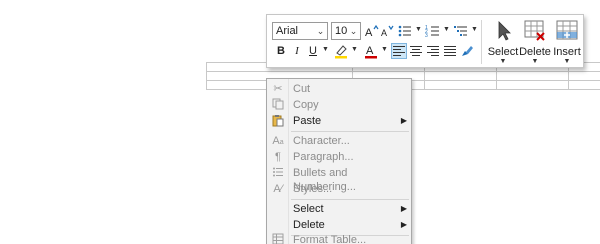 The height and width of the screenshot is (244, 600). What do you see at coordinates (306, 105) in the screenshot?
I see `menu-item-label: Copy` at bounding box center [306, 105].